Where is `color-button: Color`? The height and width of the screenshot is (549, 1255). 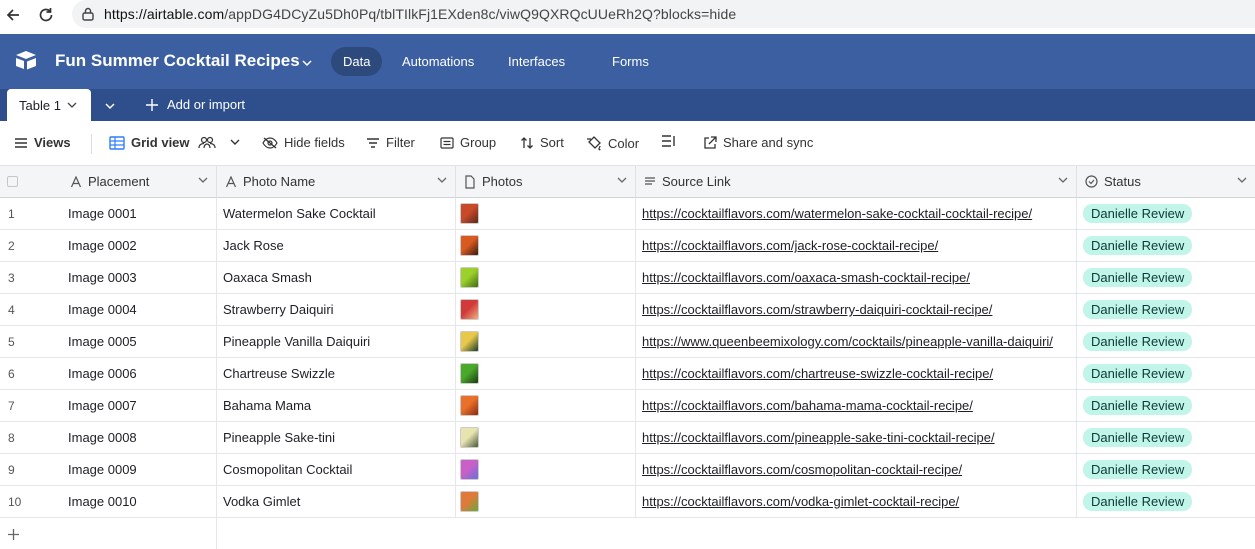
color-button: Color is located at coordinates (612, 143).